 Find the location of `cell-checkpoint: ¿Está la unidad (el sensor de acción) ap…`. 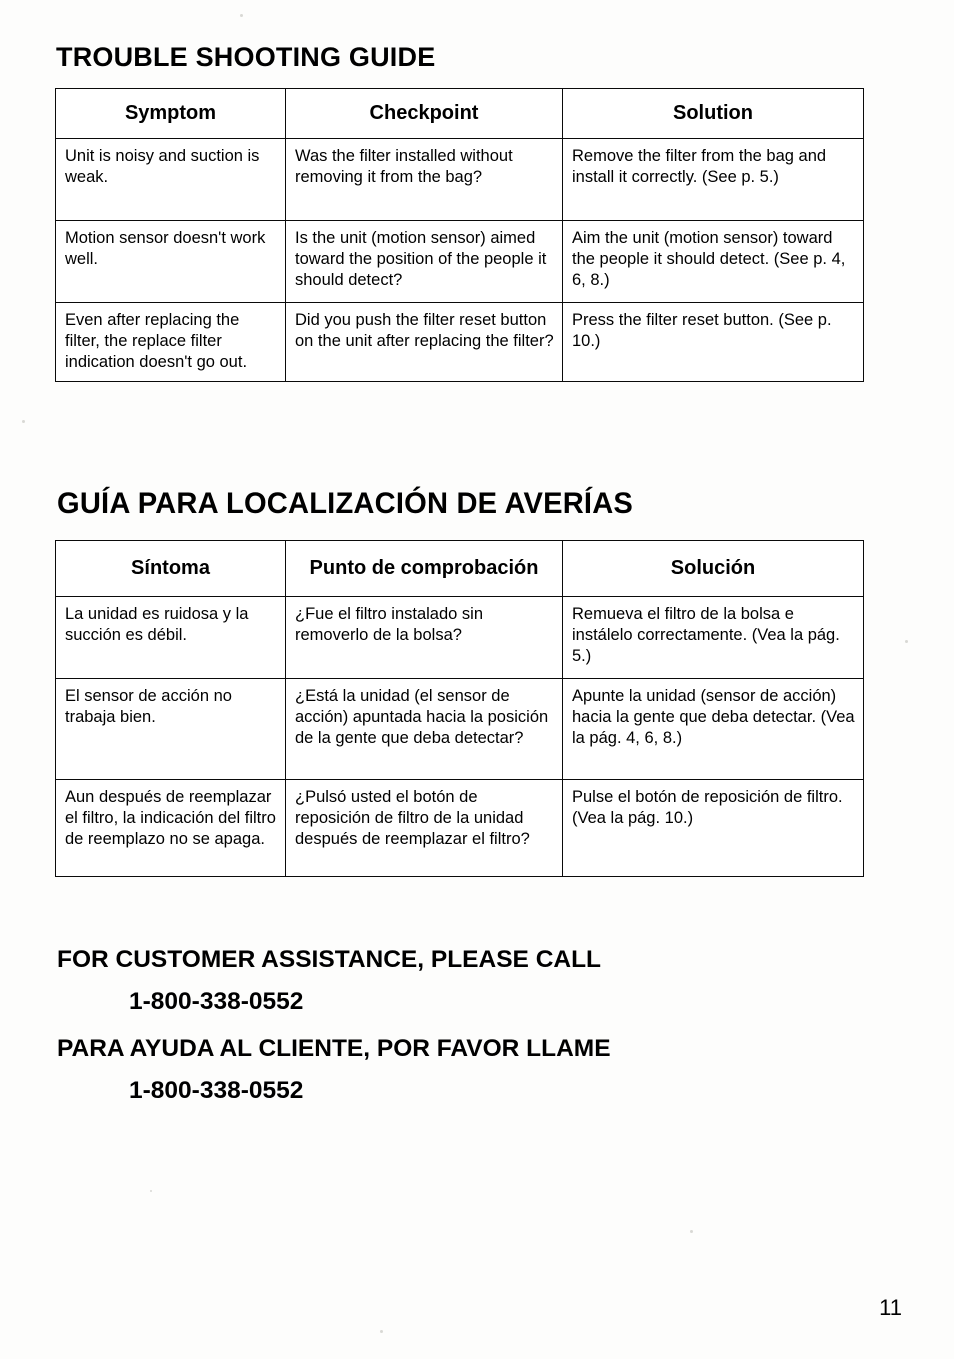

cell-checkpoint: ¿Está la unidad (el sensor de acción) ap… is located at coordinates (424, 729).